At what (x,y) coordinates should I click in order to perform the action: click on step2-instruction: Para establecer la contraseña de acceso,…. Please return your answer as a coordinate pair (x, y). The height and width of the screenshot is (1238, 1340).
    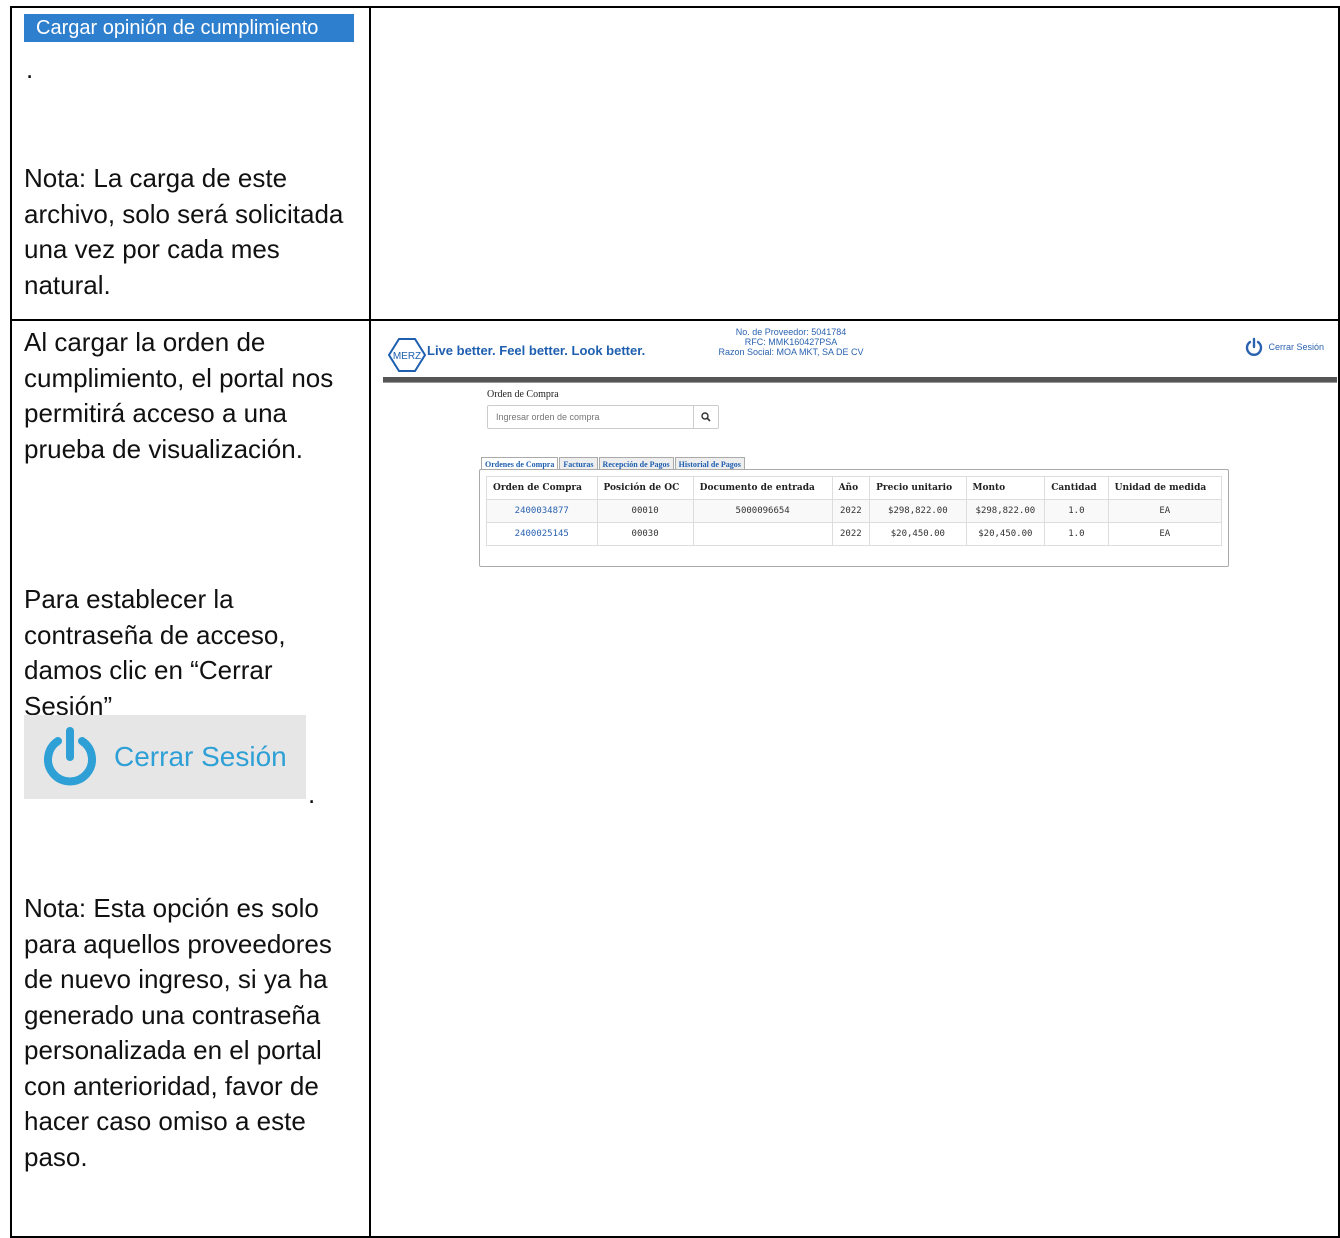
    Looking at the image, I should click on (155, 652).